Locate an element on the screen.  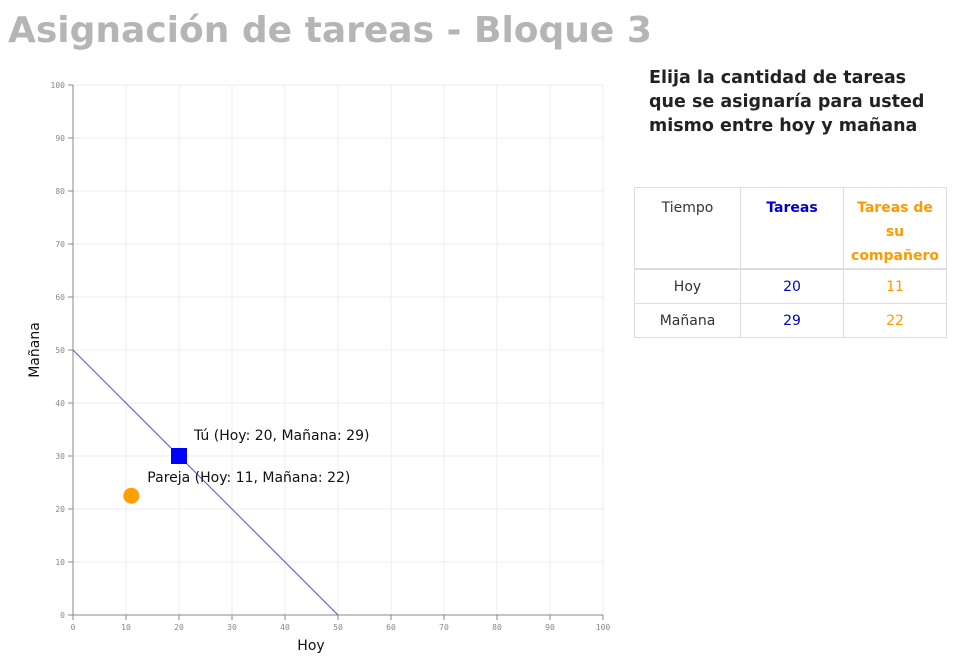
x-tick-label: 70 is located at coordinates (444, 627).